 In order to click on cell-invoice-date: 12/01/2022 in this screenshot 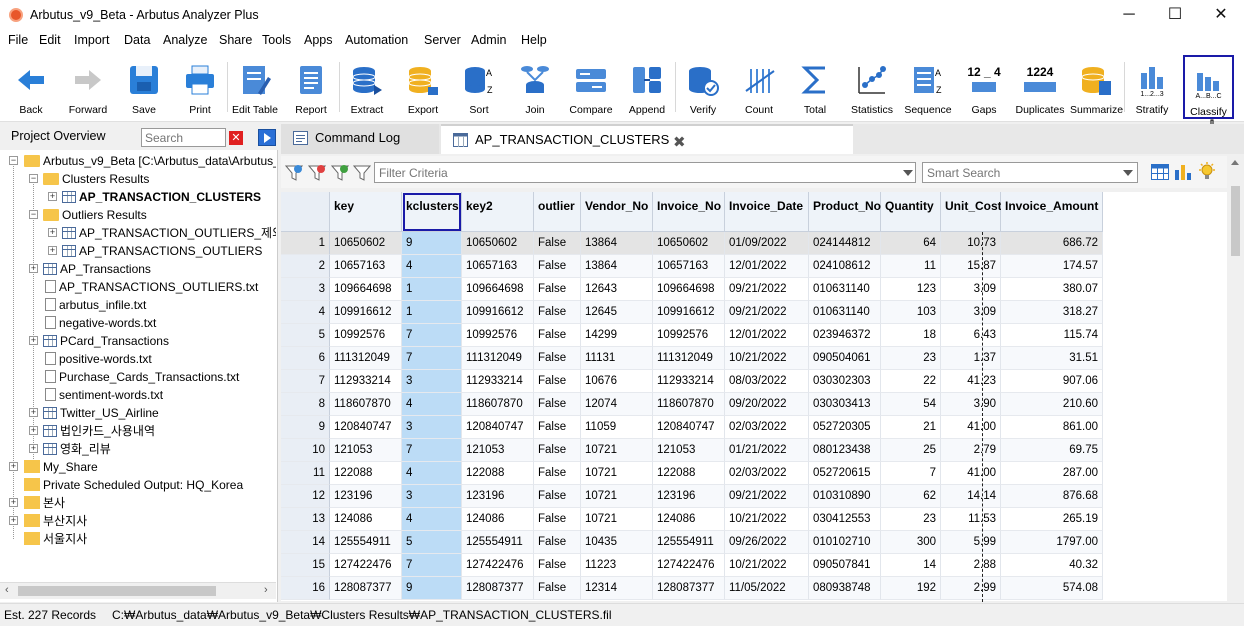, I will do `click(767, 335)`.